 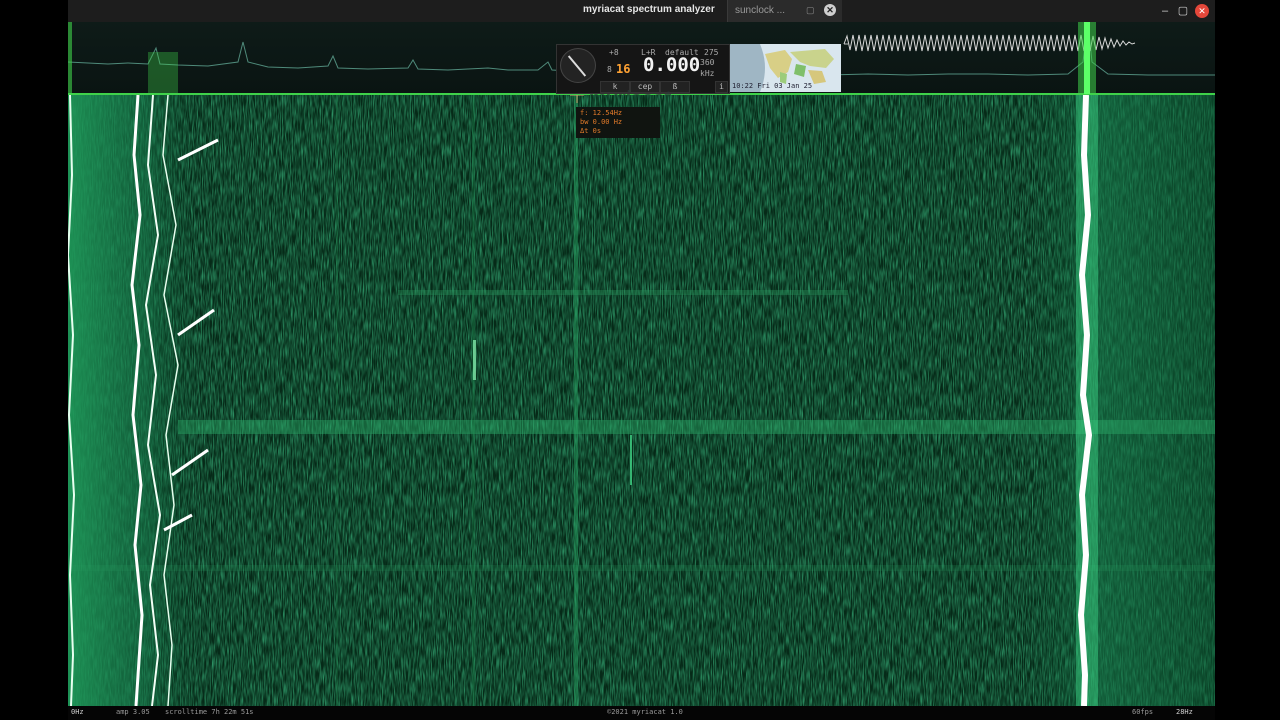 I want to click on digit-display: 16, so click(x=623, y=69).